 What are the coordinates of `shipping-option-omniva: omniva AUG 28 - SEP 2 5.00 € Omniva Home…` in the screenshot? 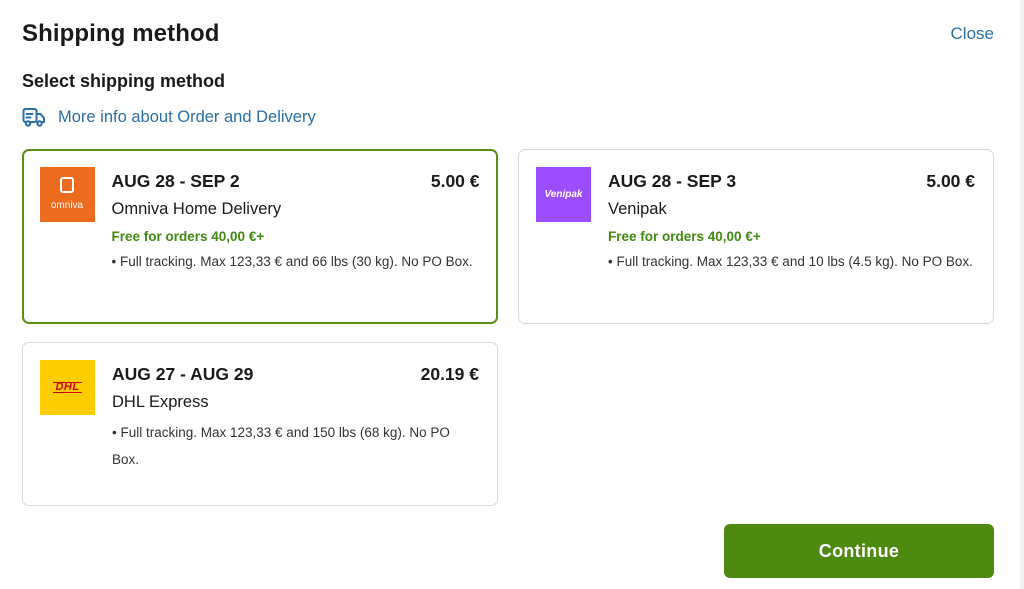 It's located at (260, 236).